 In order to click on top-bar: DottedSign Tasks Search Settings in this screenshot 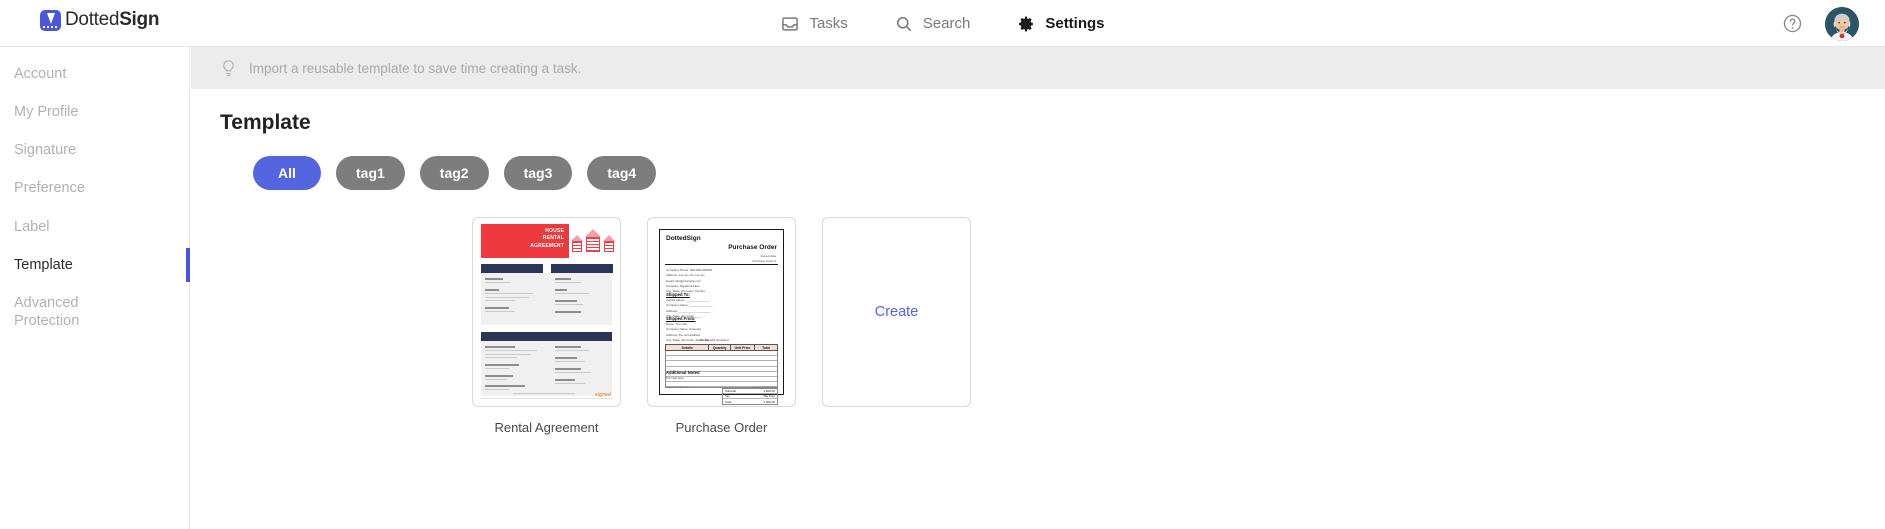, I will do `click(942, 23)`.